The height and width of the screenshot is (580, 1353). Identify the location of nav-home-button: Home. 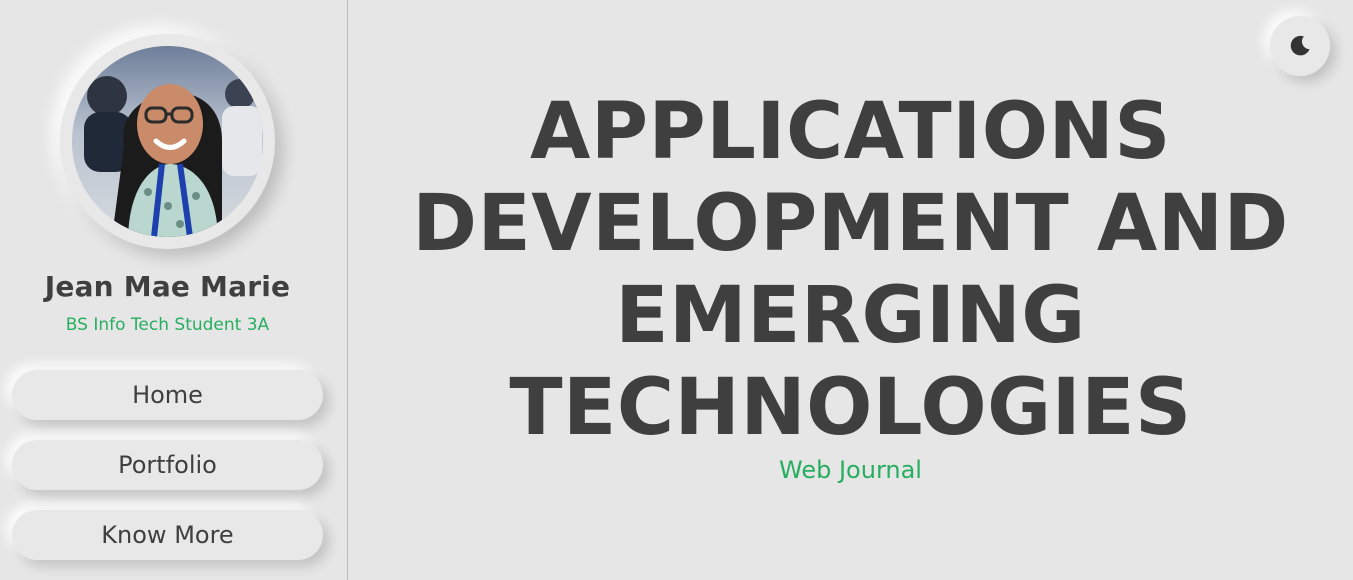
(167, 395).